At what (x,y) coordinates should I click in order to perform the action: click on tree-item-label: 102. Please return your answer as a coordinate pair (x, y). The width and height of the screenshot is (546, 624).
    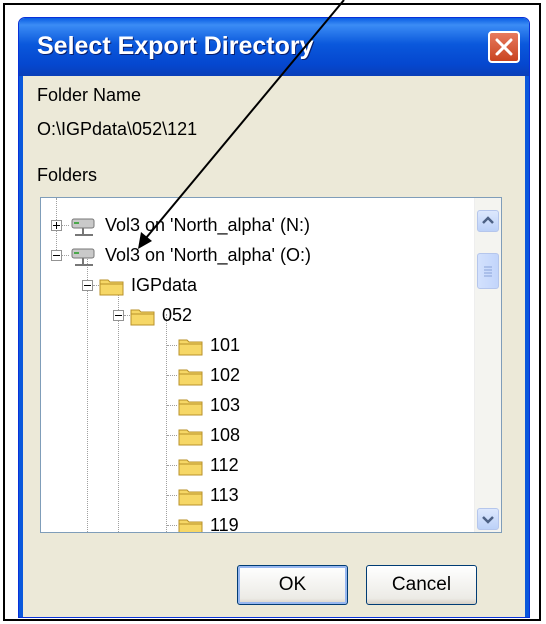
    Looking at the image, I should click on (225, 375).